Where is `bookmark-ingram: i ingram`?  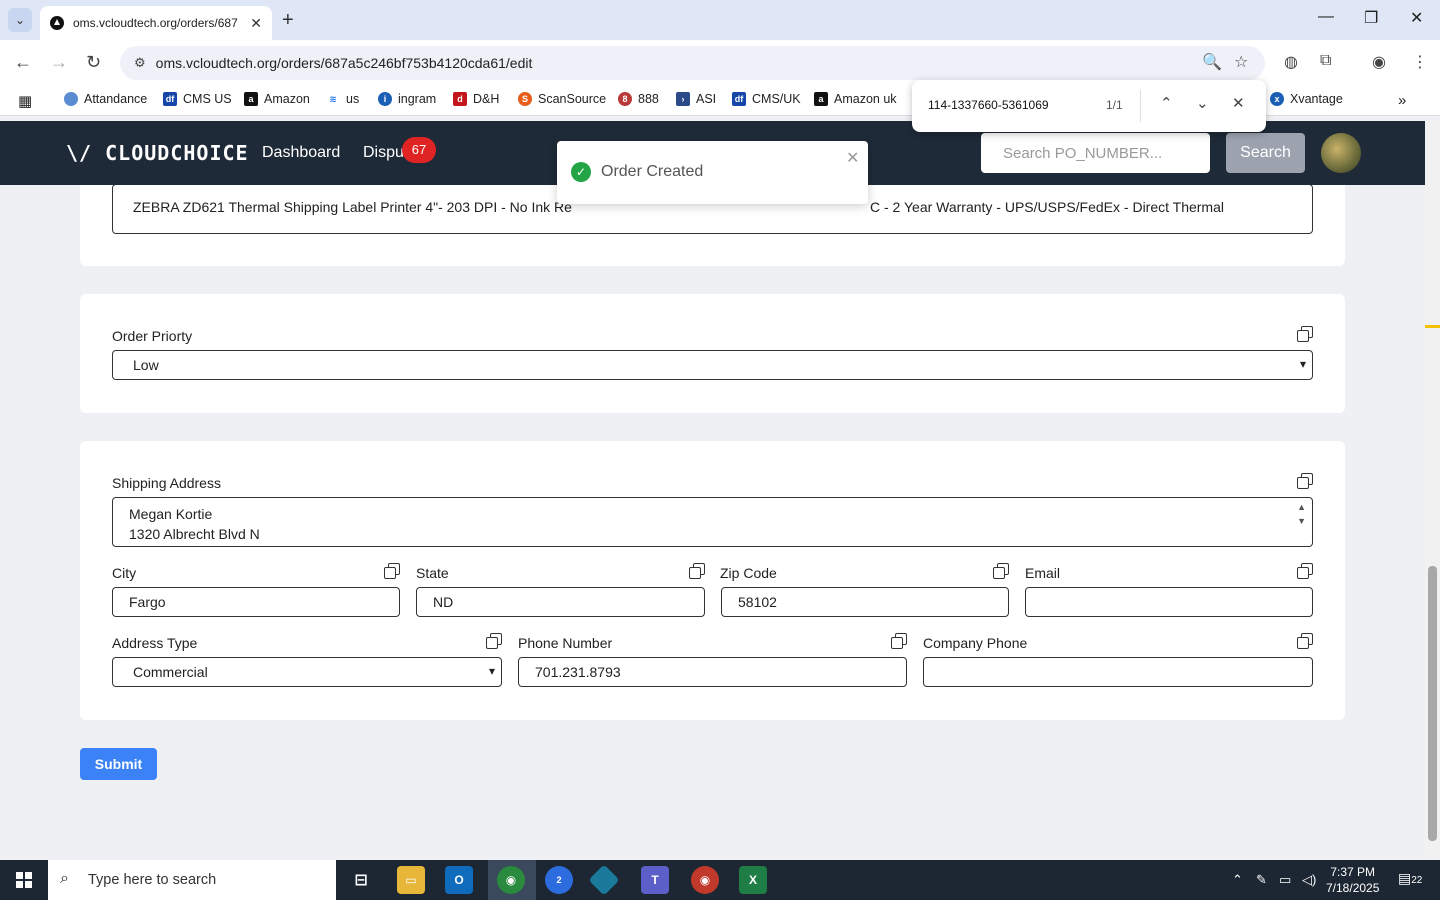 bookmark-ingram: i ingram is located at coordinates (407, 99).